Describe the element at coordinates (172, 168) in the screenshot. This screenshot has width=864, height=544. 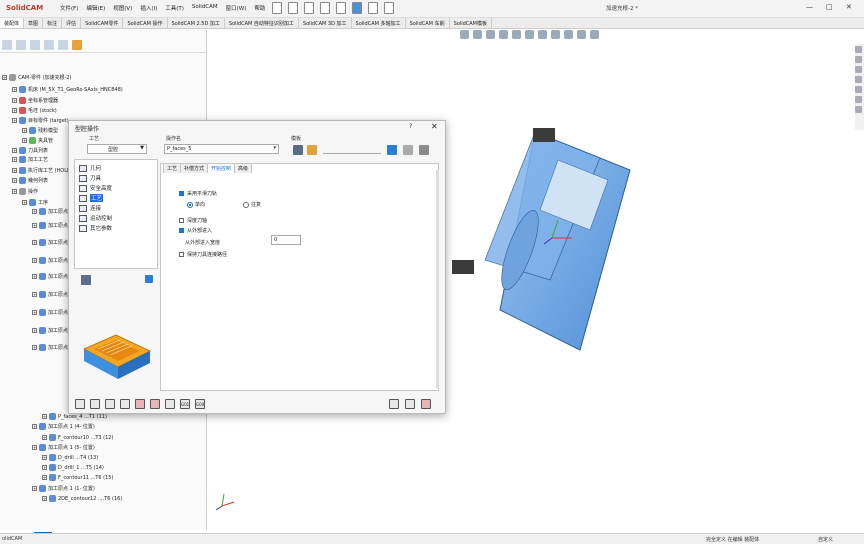
I see `tab-process: 工艺` at that location.